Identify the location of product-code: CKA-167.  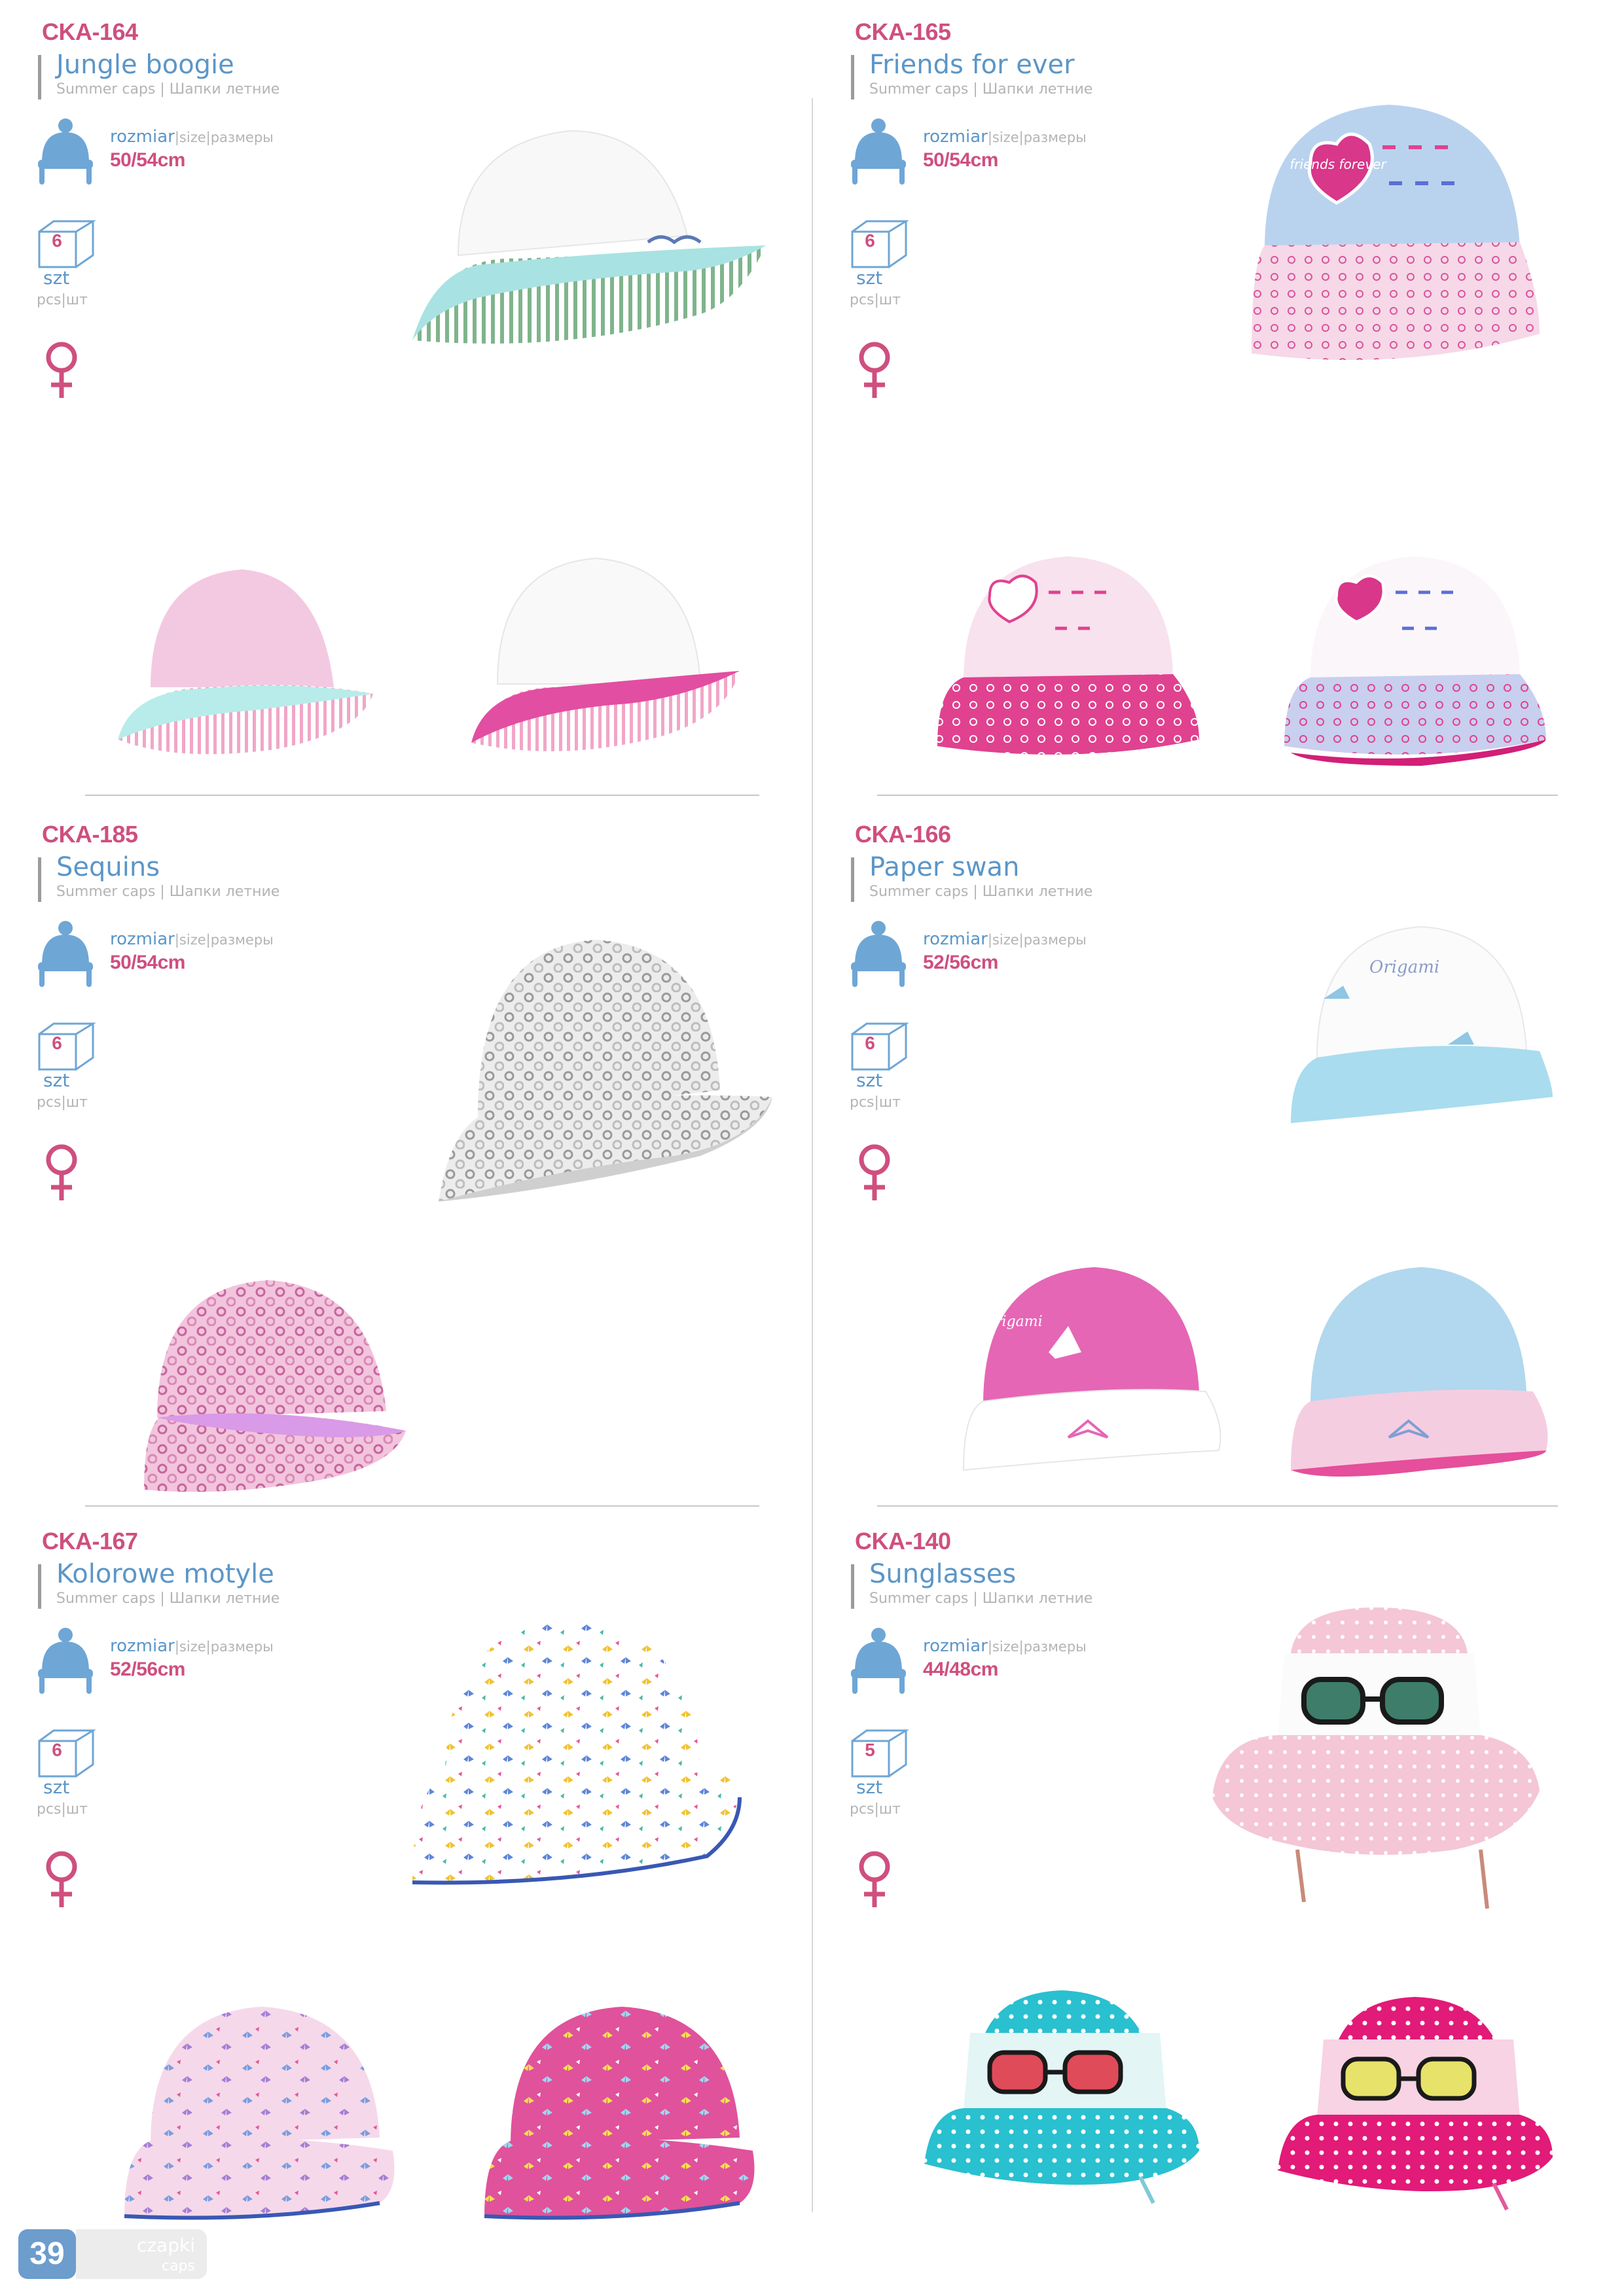
(90, 1541).